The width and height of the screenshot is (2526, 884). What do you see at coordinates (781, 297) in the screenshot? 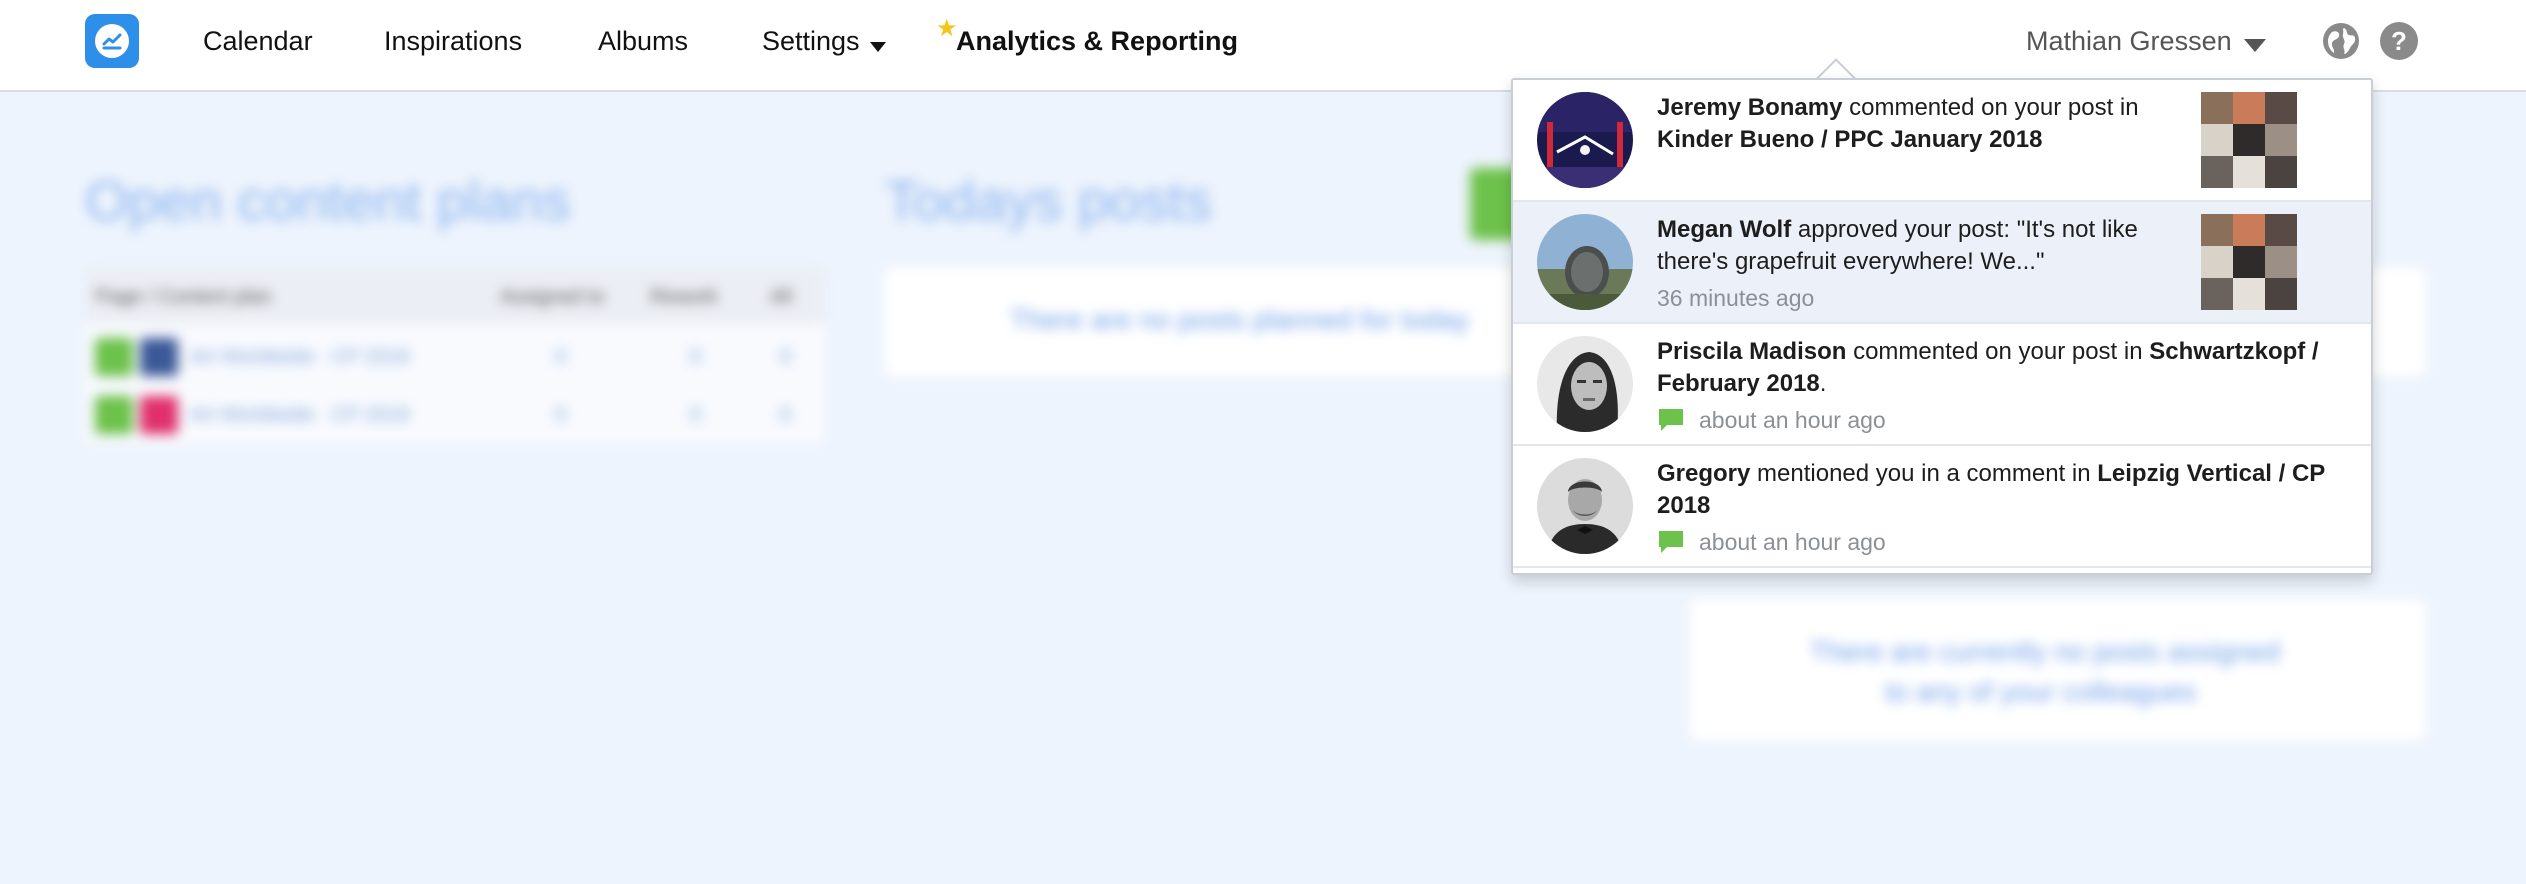
I see `column-header: All` at bounding box center [781, 297].